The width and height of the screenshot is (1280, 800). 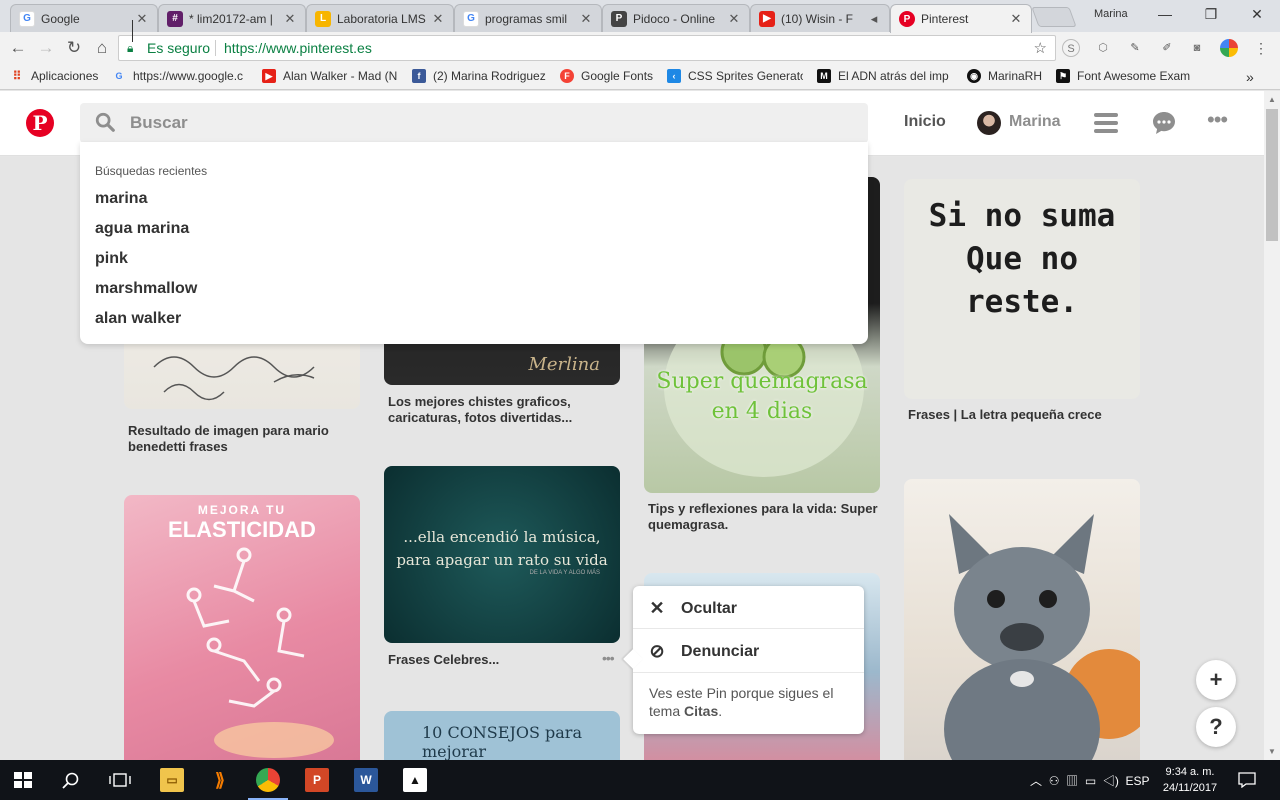 I want to click on recent-search-item: marina, so click(x=121, y=199).